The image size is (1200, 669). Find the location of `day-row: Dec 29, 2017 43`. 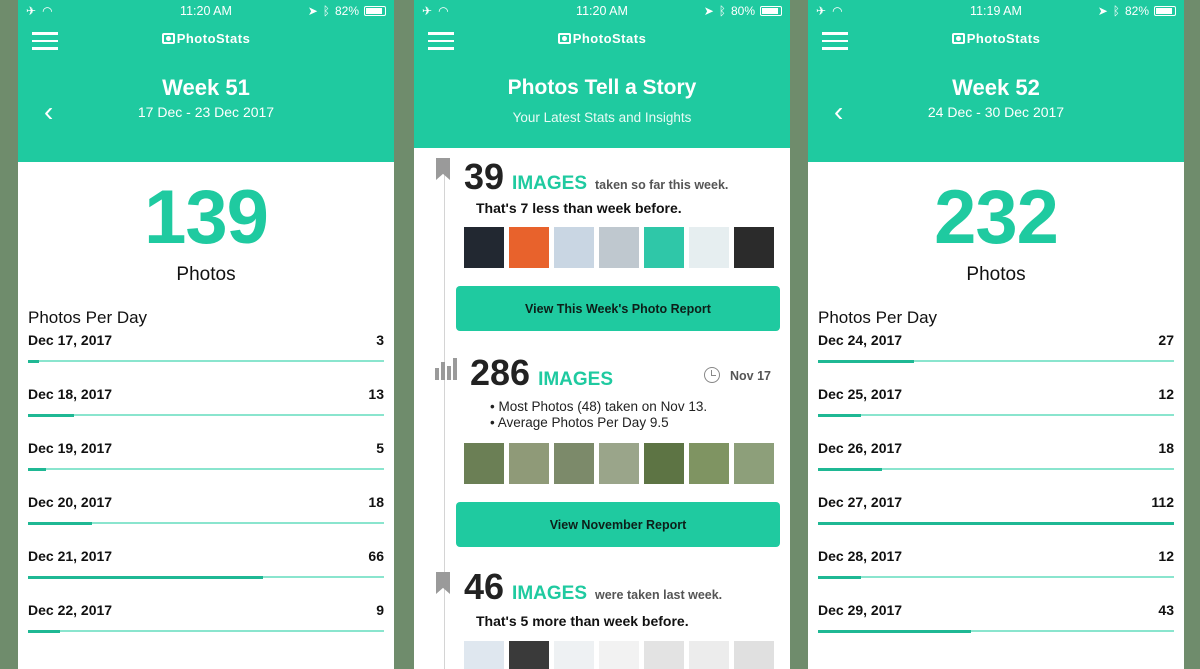

day-row: Dec 29, 2017 43 is located at coordinates (996, 625).